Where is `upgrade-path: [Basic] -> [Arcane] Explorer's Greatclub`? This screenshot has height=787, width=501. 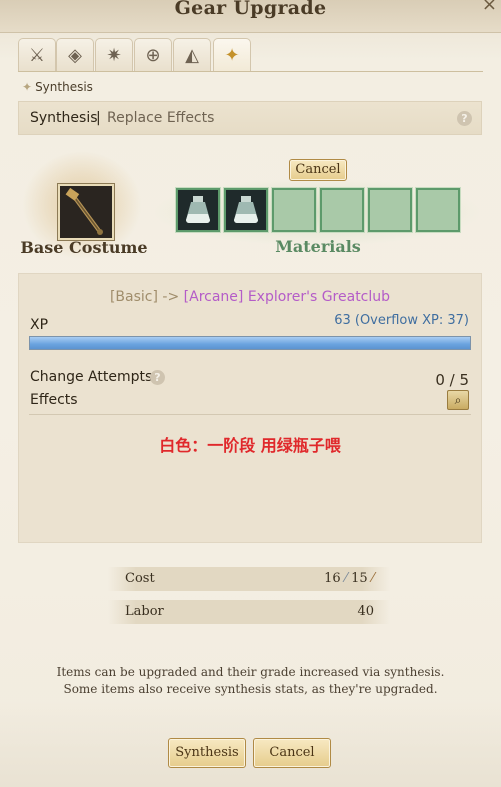 upgrade-path: [Basic] -> [Arcane] Explorer's Greatclub is located at coordinates (250, 297).